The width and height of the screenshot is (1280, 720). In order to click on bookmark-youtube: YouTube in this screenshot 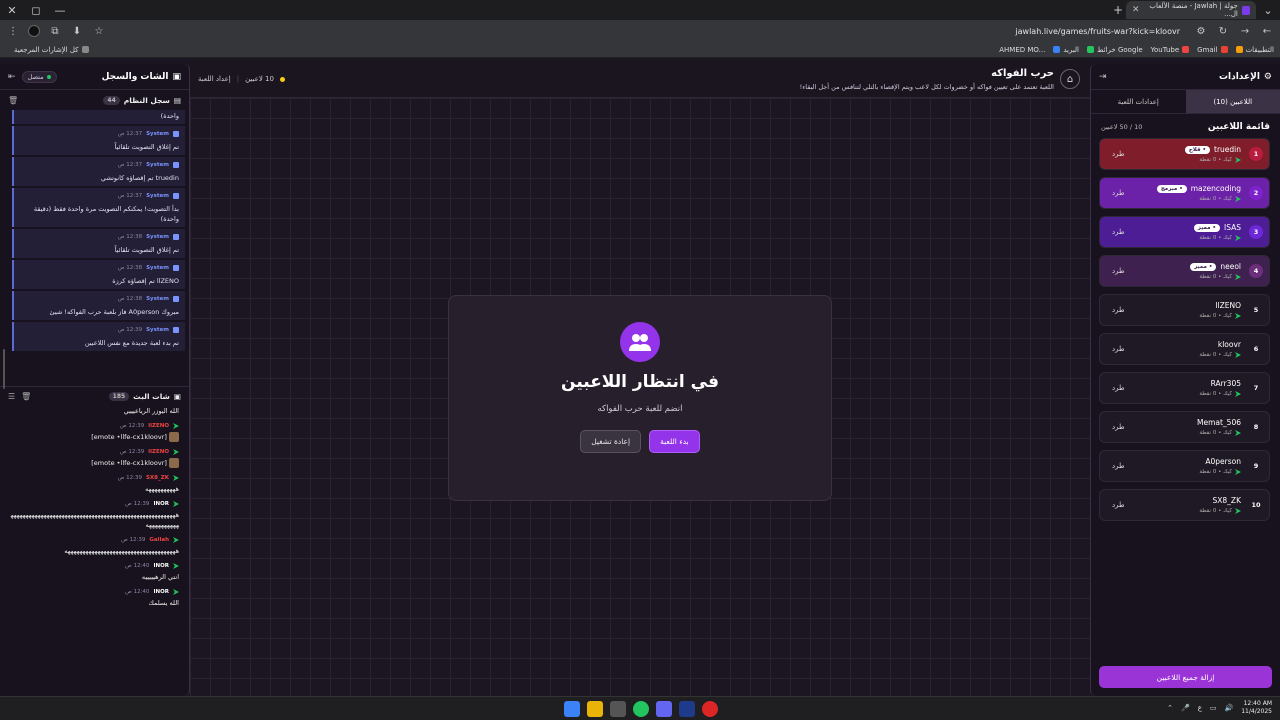, I will do `click(1170, 50)`.